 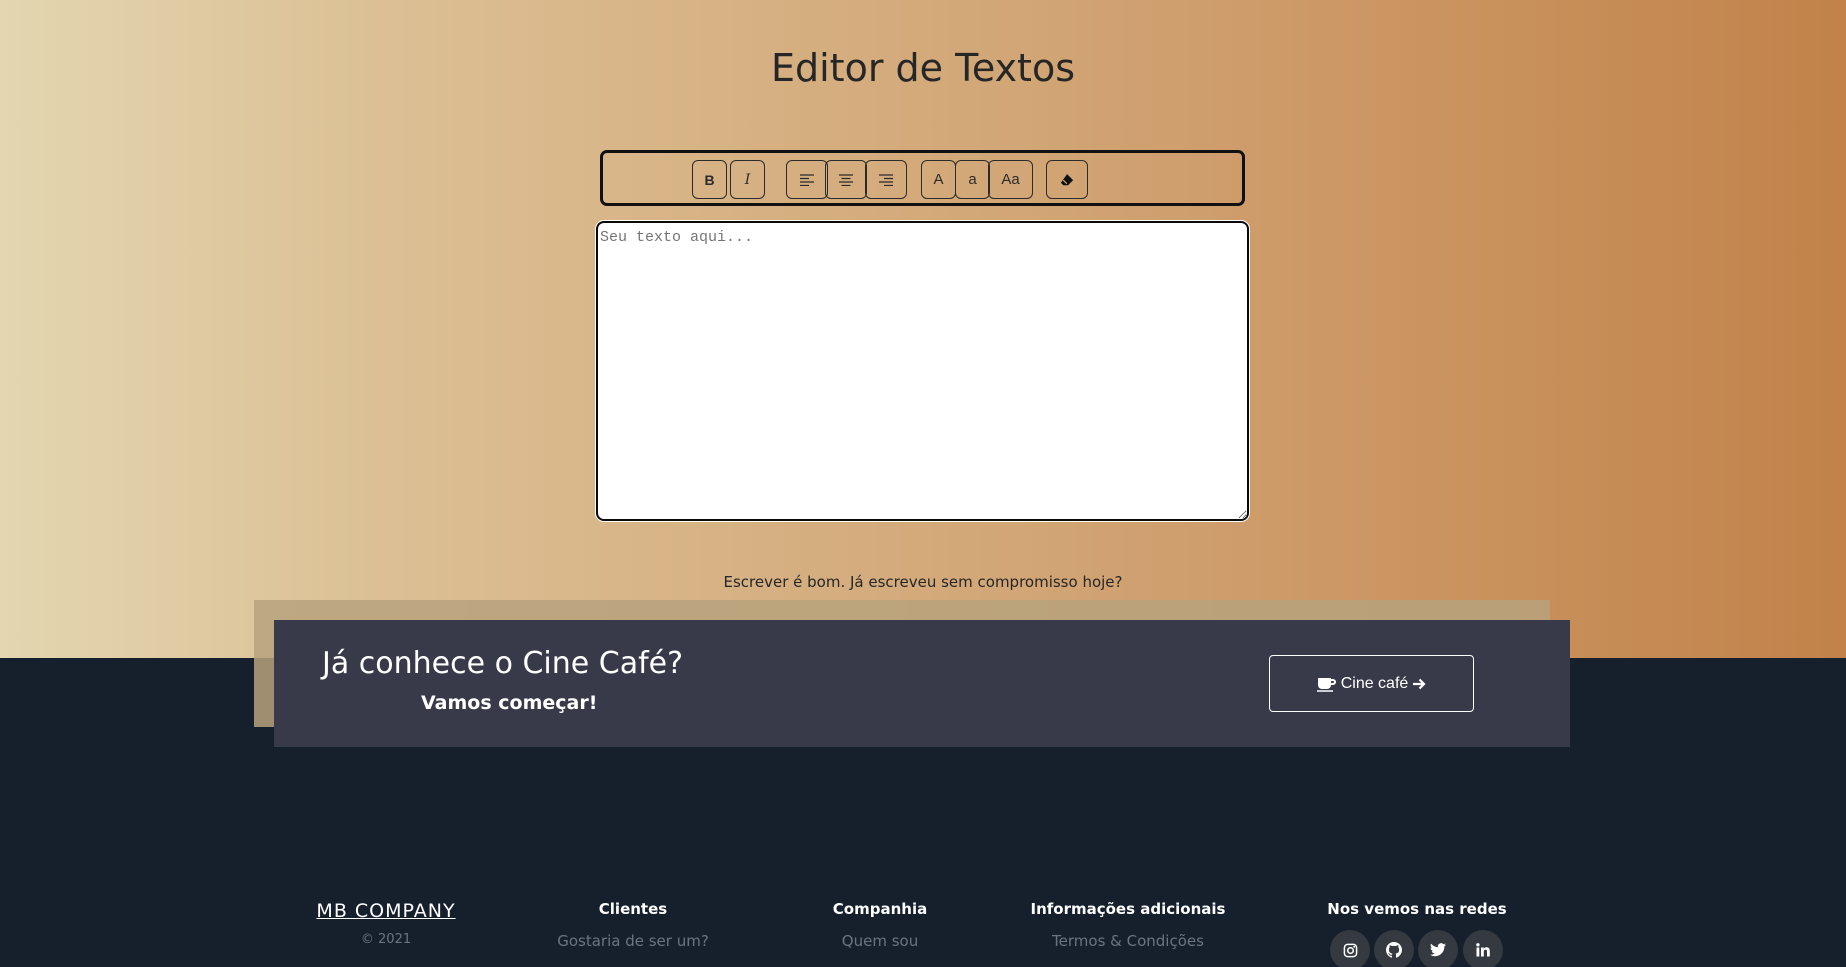 I want to click on align-right-icon, so click(x=886, y=179).